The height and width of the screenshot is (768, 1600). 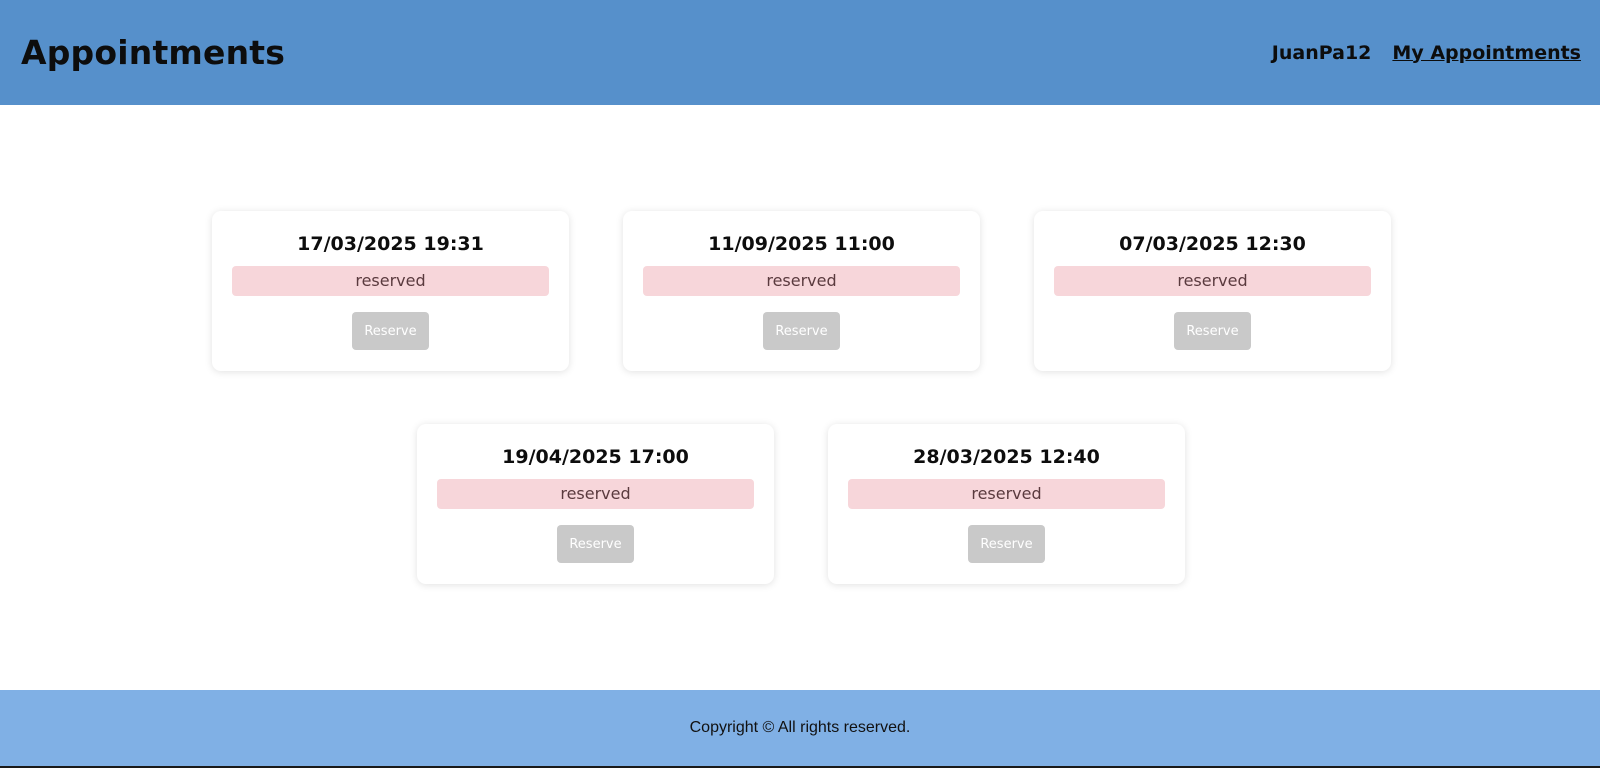 What do you see at coordinates (390, 244) in the screenshot?
I see `appointment-datetime: 17/03/2025 19:31` at bounding box center [390, 244].